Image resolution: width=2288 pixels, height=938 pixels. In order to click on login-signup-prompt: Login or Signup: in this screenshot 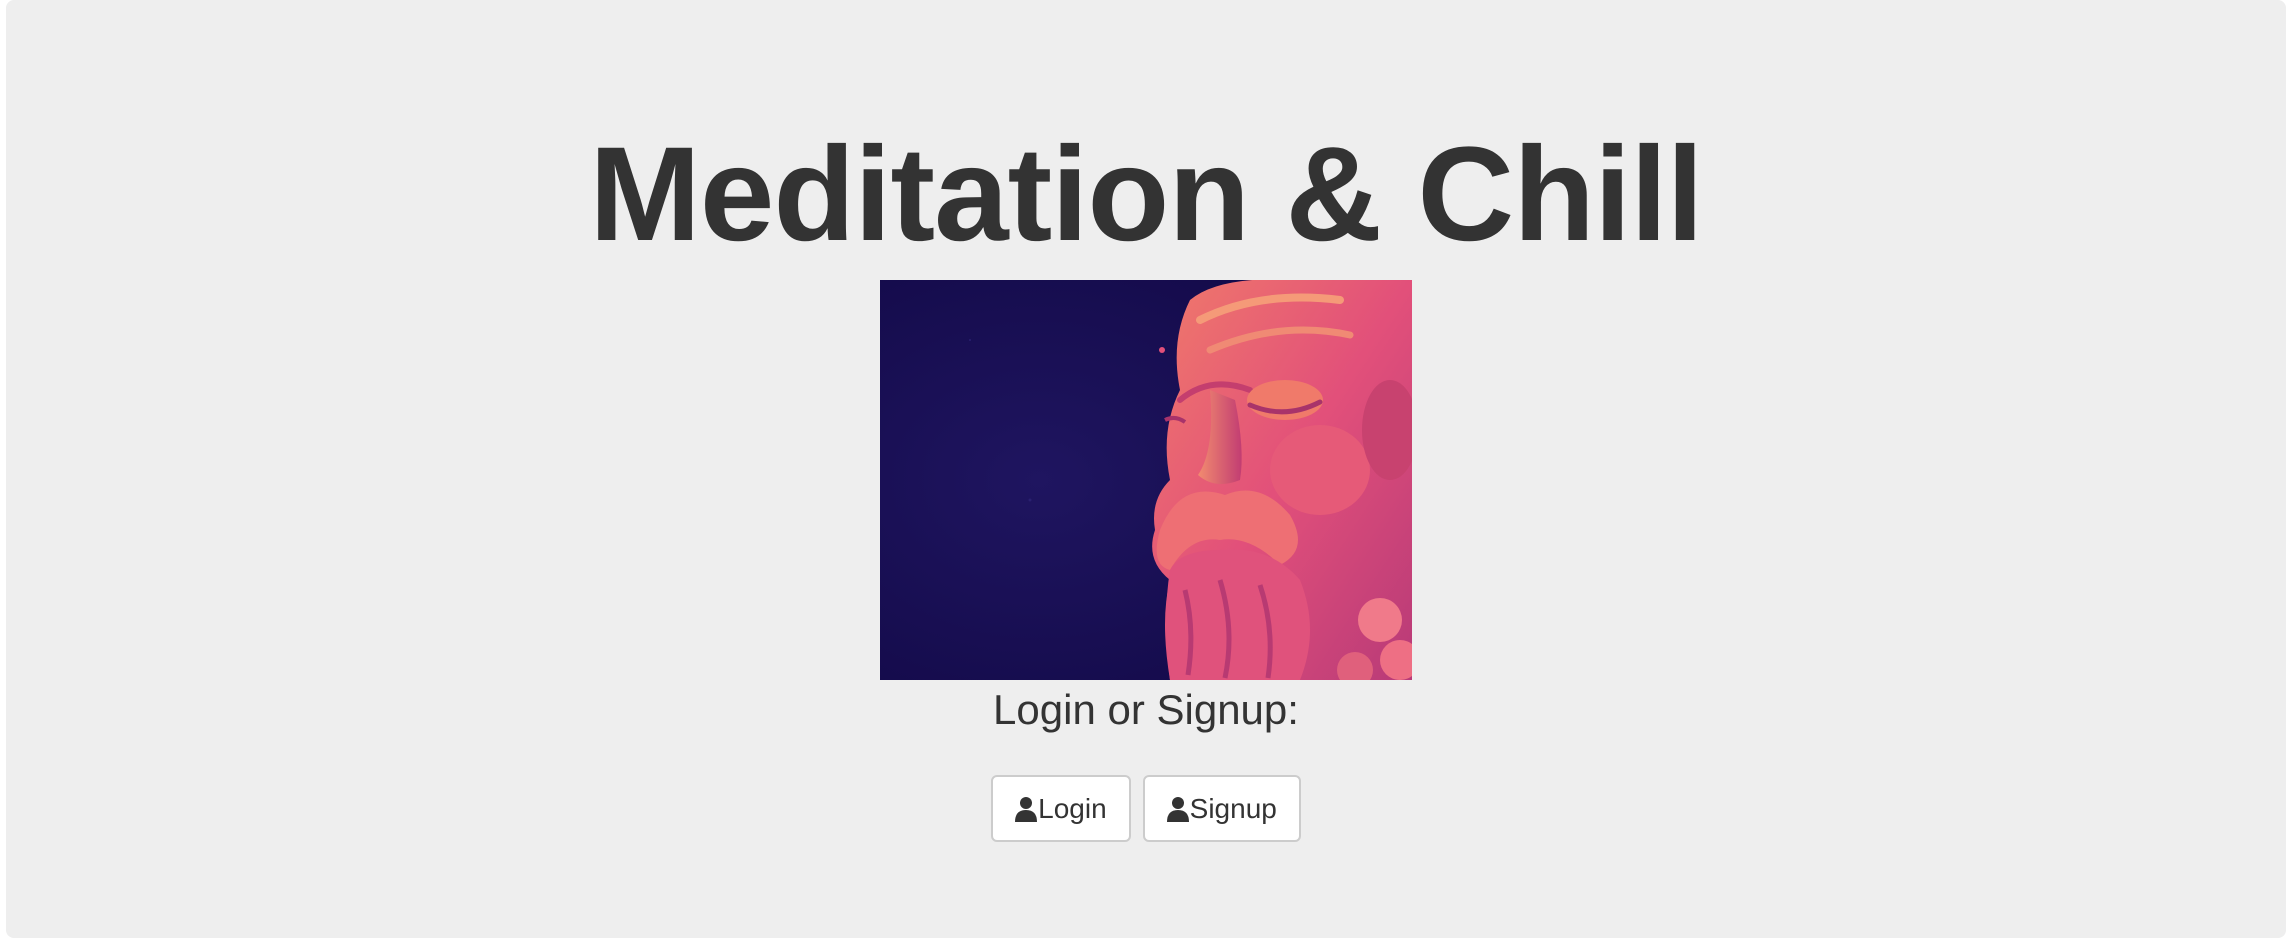, I will do `click(1146, 709)`.